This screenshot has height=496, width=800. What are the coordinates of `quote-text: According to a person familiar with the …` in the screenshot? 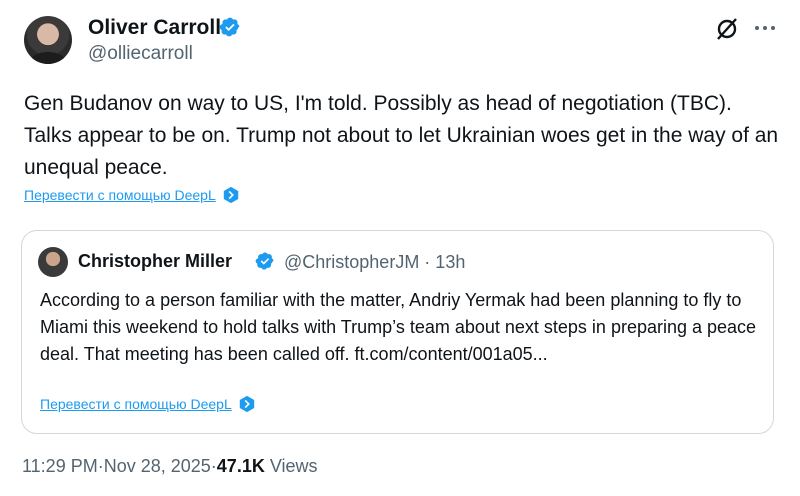 It's located at (398, 327).